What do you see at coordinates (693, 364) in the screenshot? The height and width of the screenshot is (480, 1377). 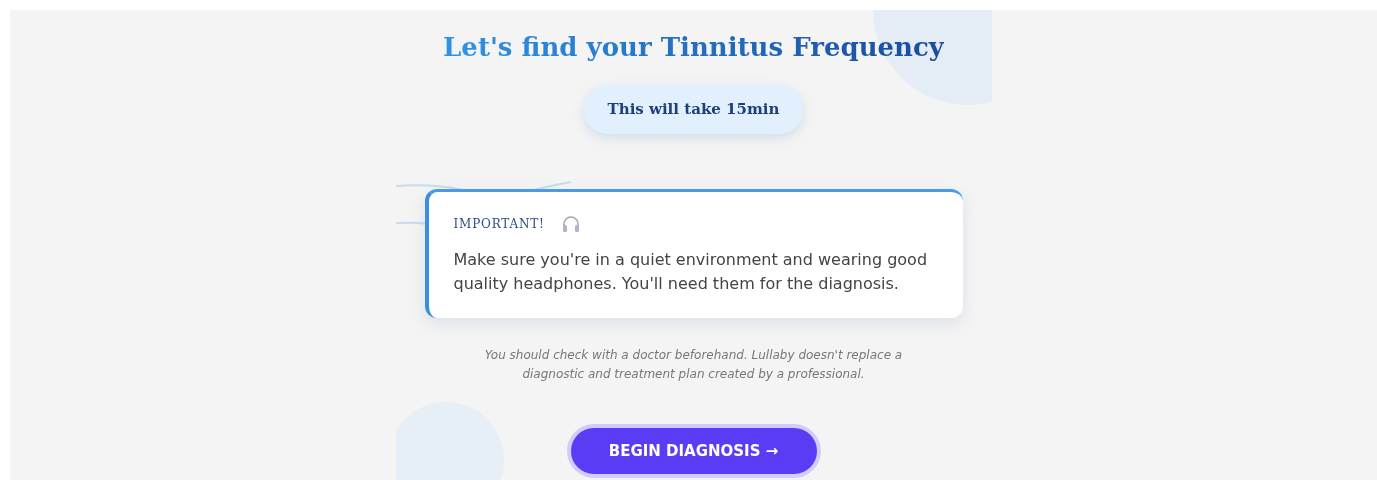 I see `disclaimer-text: You should check with a doctor beforehand. Lullaby doesn't replace a diagnostic and treatment plan created by a professional.` at bounding box center [693, 364].